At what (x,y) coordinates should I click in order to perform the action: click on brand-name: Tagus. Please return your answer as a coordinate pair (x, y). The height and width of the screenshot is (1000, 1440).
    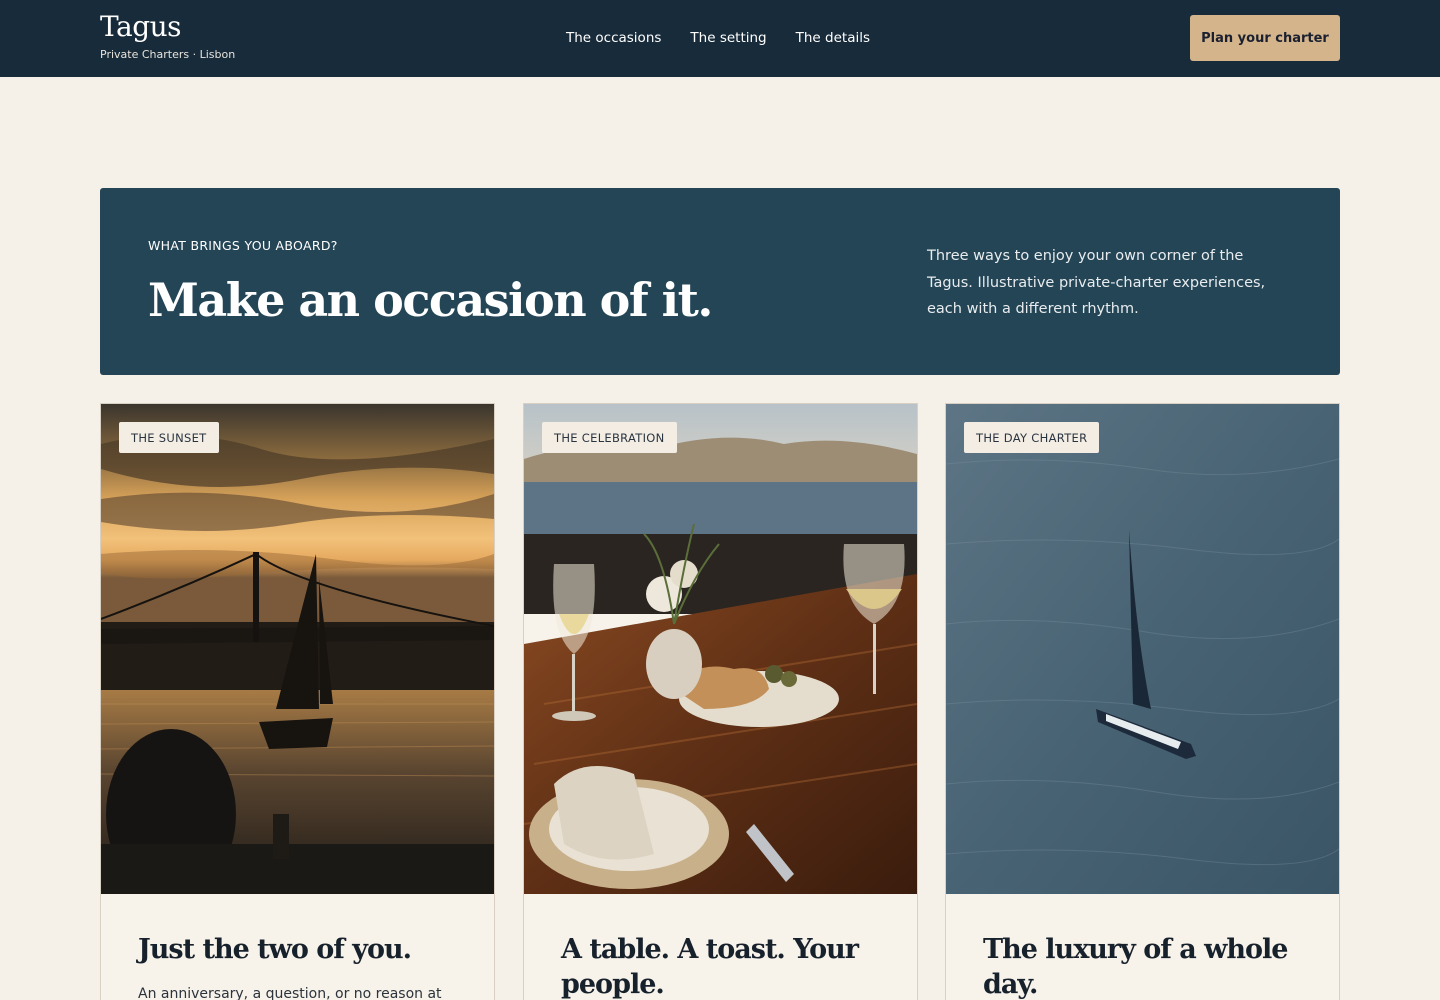
    Looking at the image, I should click on (167, 27).